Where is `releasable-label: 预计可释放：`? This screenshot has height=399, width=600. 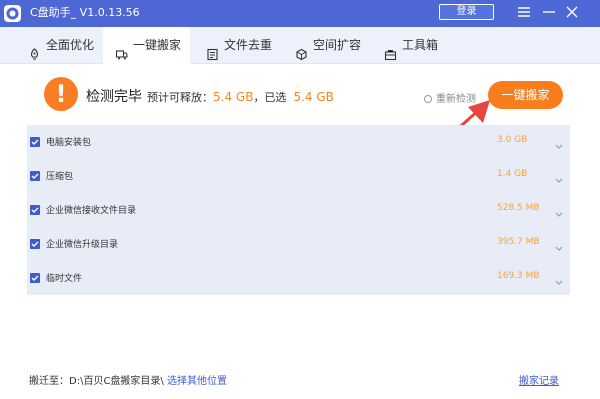
releasable-label: 预计可释放： is located at coordinates (180, 97).